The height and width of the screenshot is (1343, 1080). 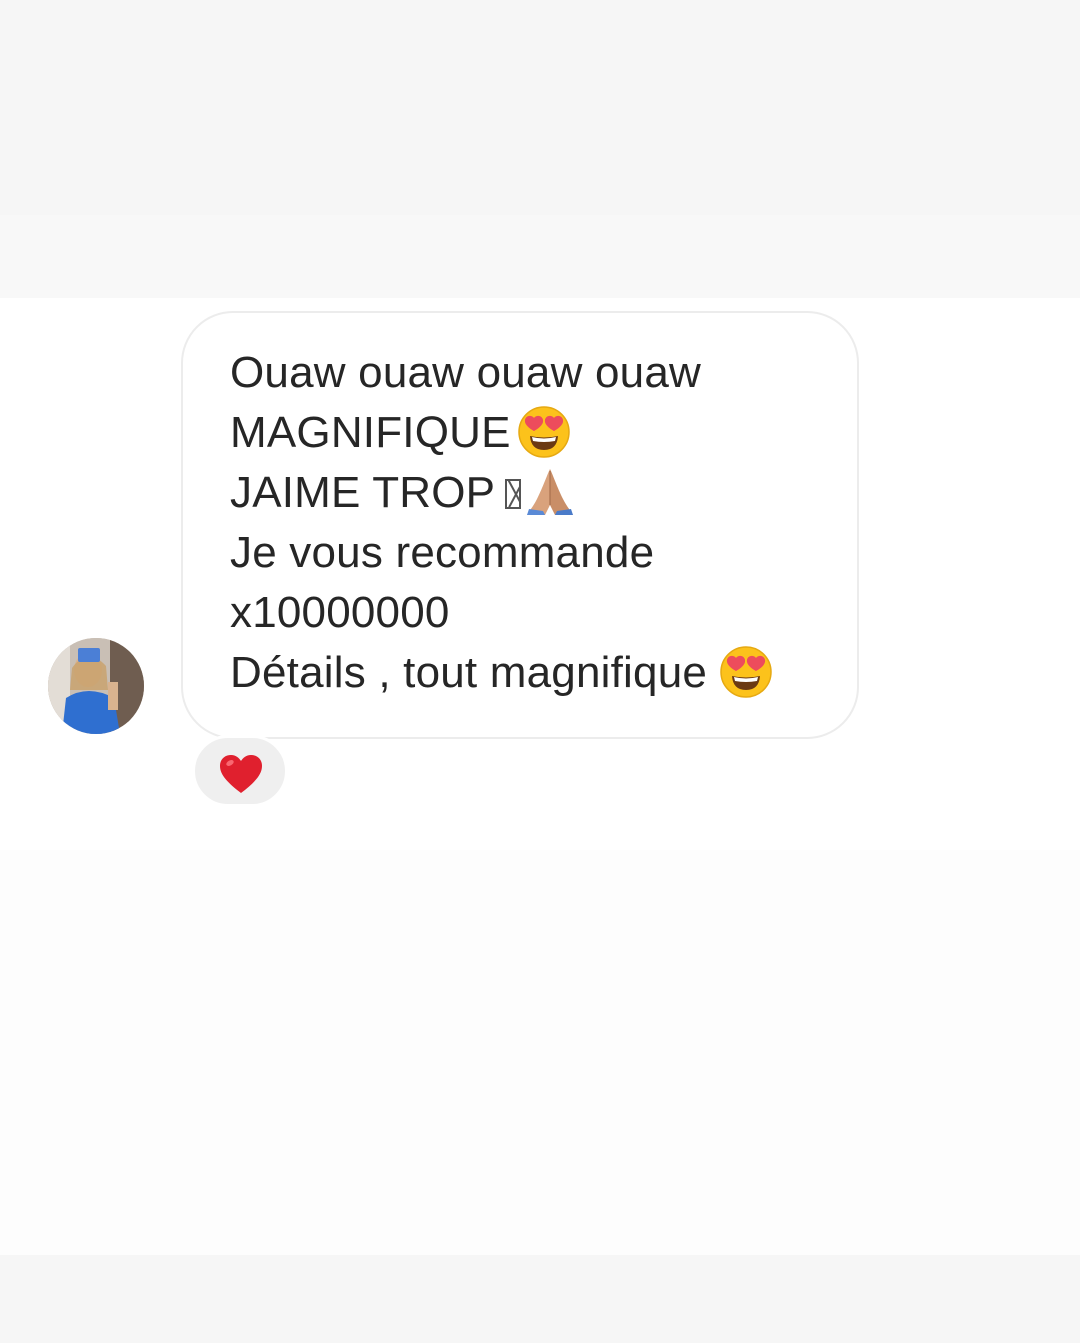 I want to click on message-line: MAGNIFIQUE, so click(x=533, y=433).